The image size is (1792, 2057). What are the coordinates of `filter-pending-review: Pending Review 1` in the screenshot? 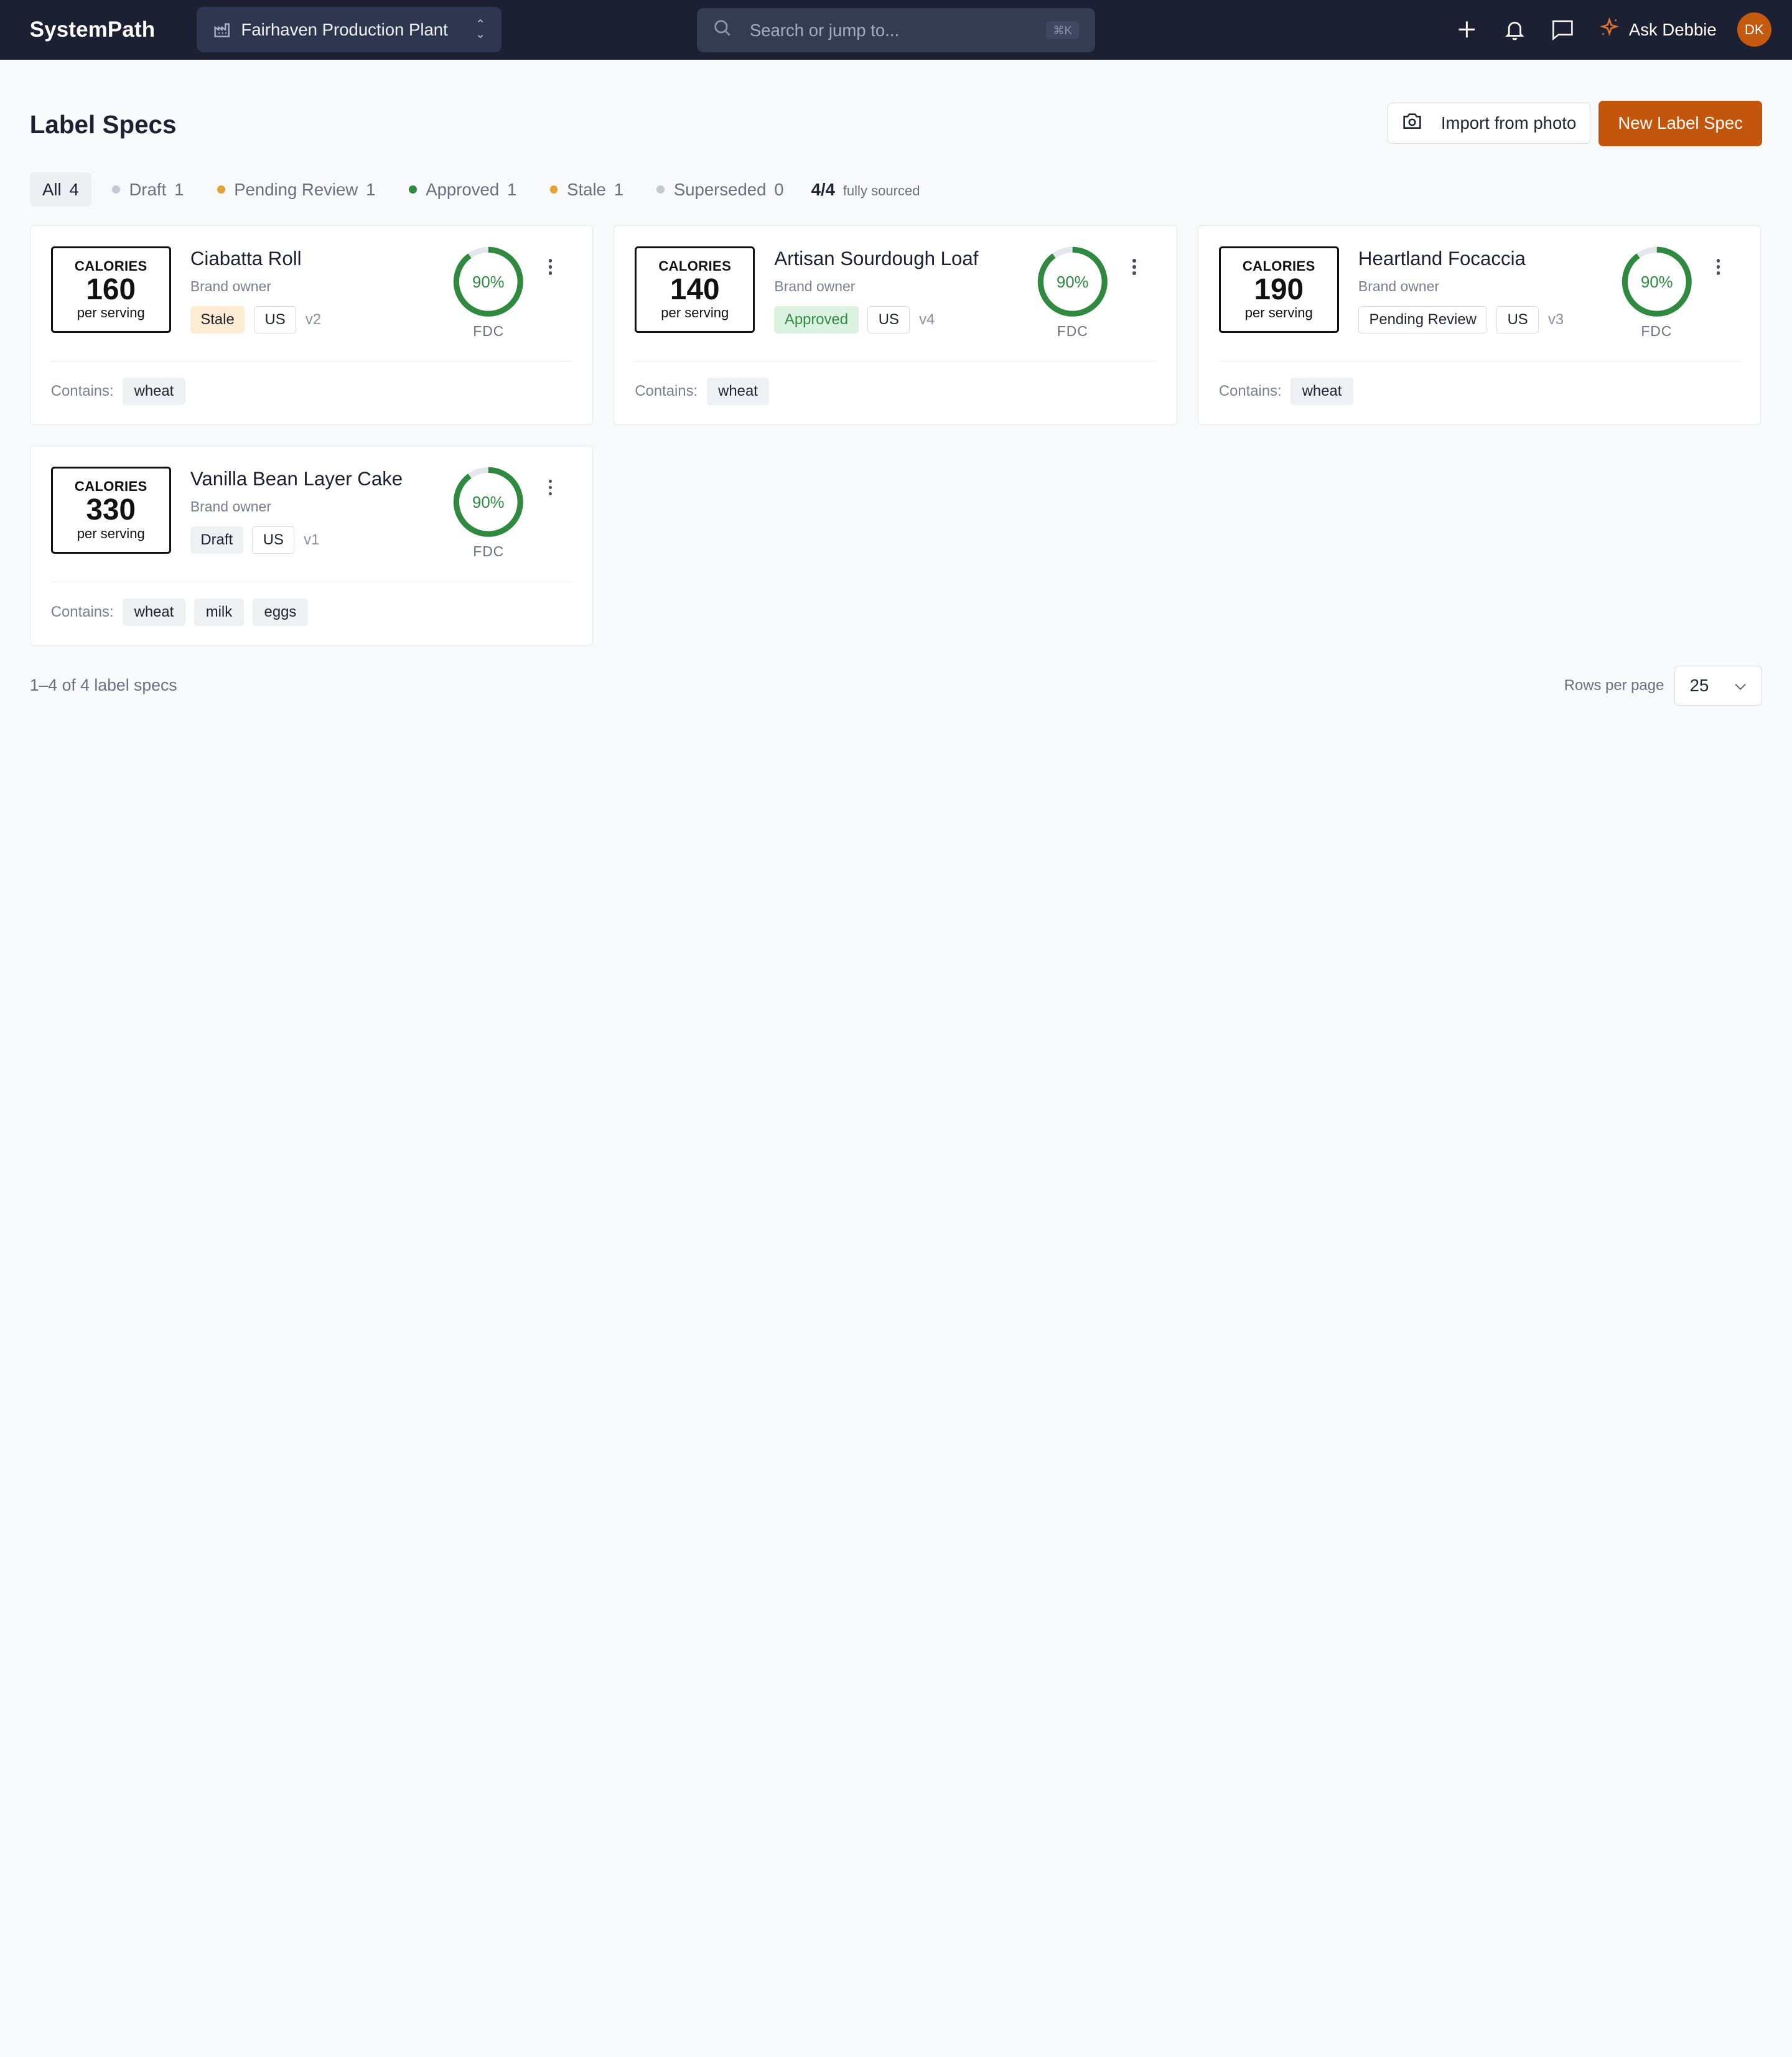 It's located at (296, 189).